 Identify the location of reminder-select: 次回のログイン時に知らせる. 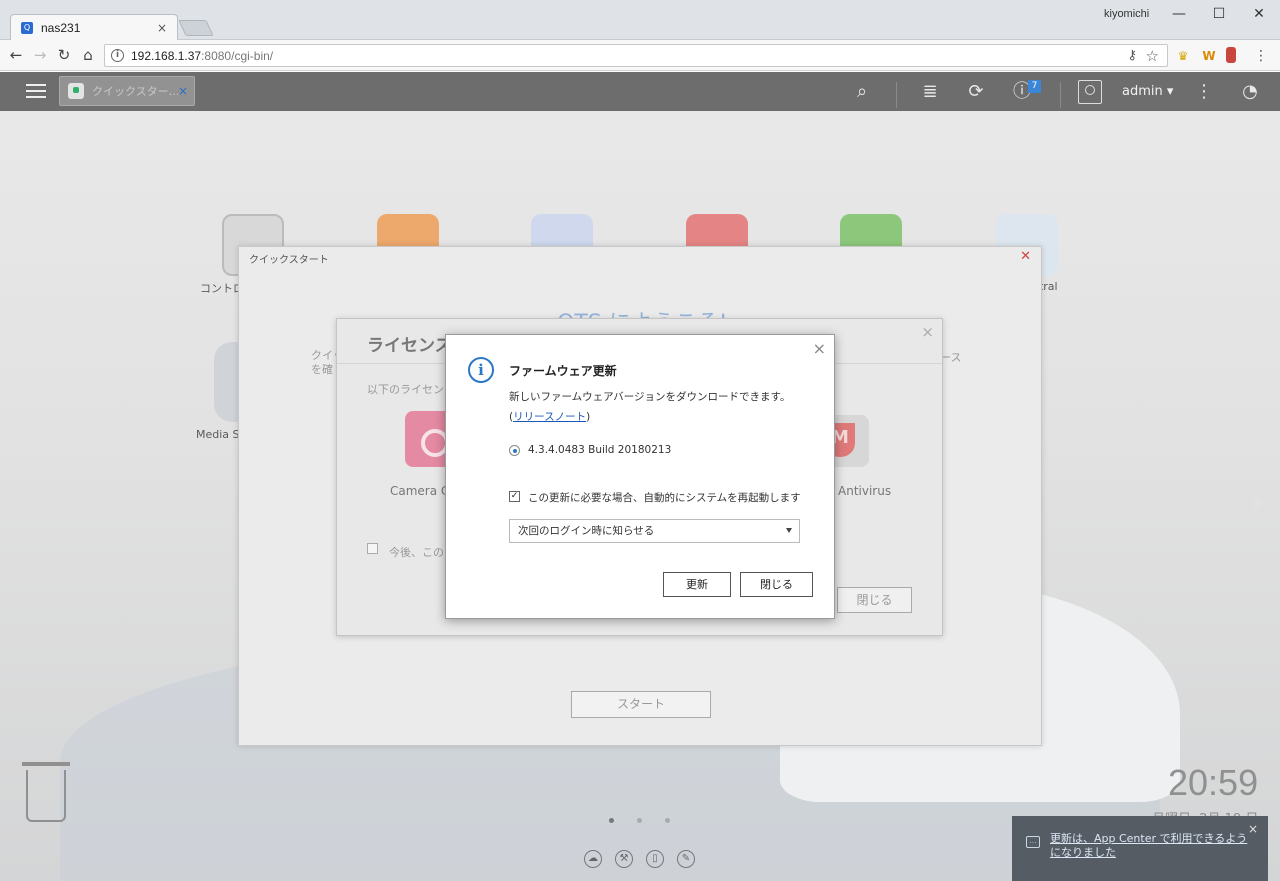
(654, 531).